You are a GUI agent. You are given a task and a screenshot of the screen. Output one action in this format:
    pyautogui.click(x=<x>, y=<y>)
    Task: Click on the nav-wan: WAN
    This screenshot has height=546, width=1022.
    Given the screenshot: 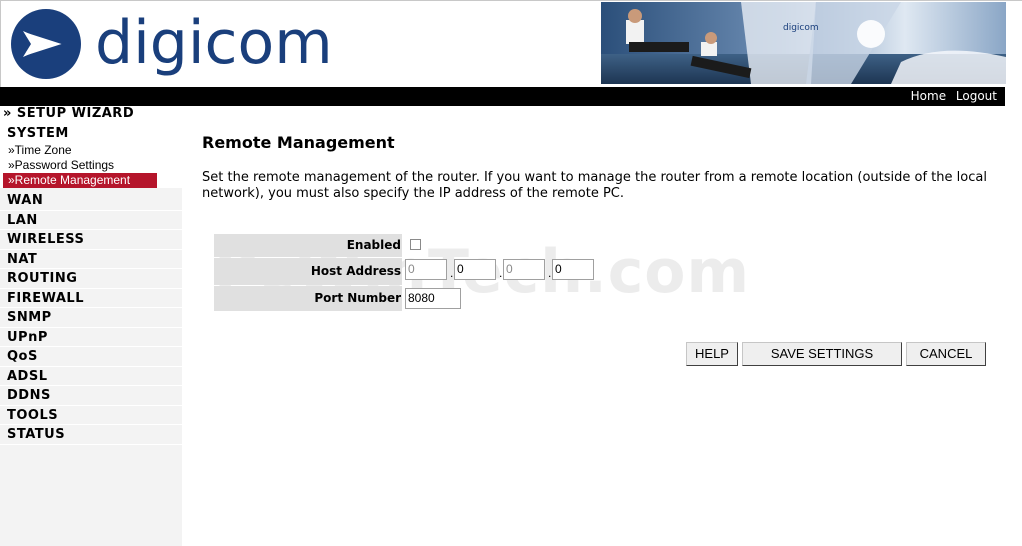 What is the action you would take?
    pyautogui.click(x=91, y=201)
    